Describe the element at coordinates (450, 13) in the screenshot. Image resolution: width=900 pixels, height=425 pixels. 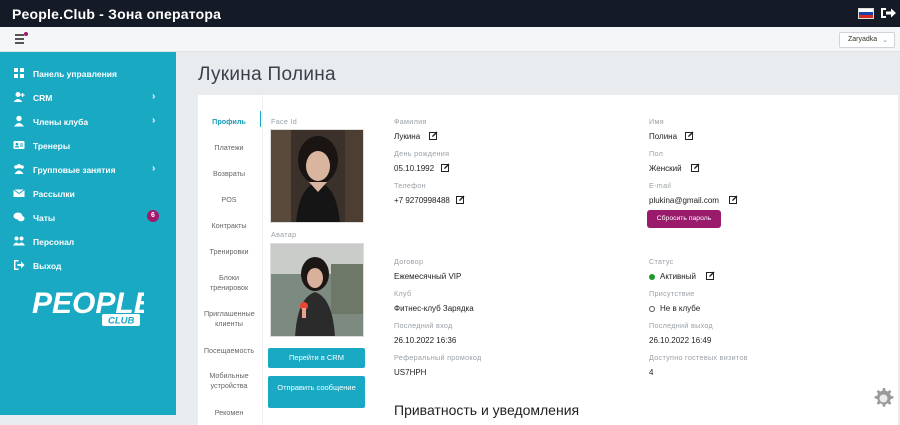
I see `top-bar: People.Club - Зона оператора` at that location.